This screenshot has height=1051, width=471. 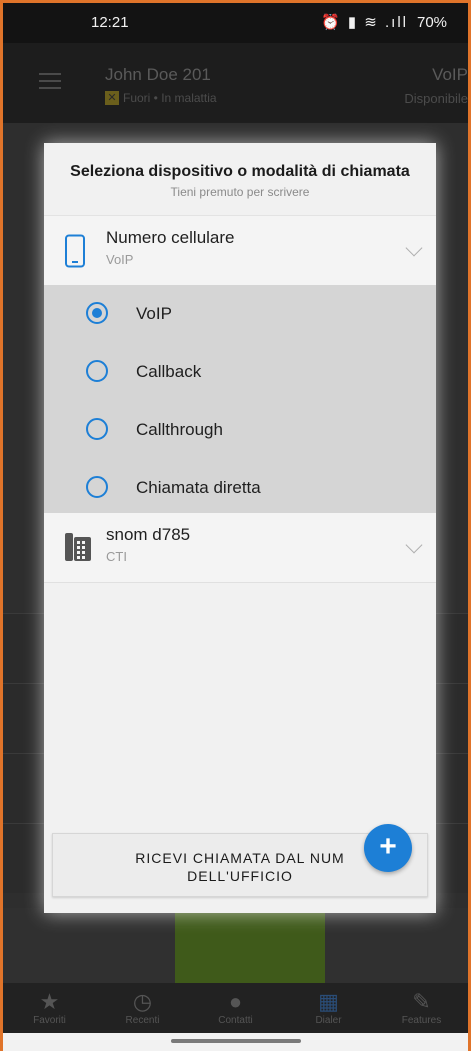 I want to click on option-callthrough: Callthrough, so click(x=240, y=430).